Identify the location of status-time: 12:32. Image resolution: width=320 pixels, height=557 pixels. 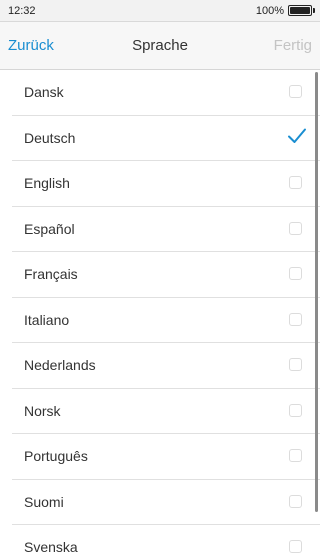
(22, 11).